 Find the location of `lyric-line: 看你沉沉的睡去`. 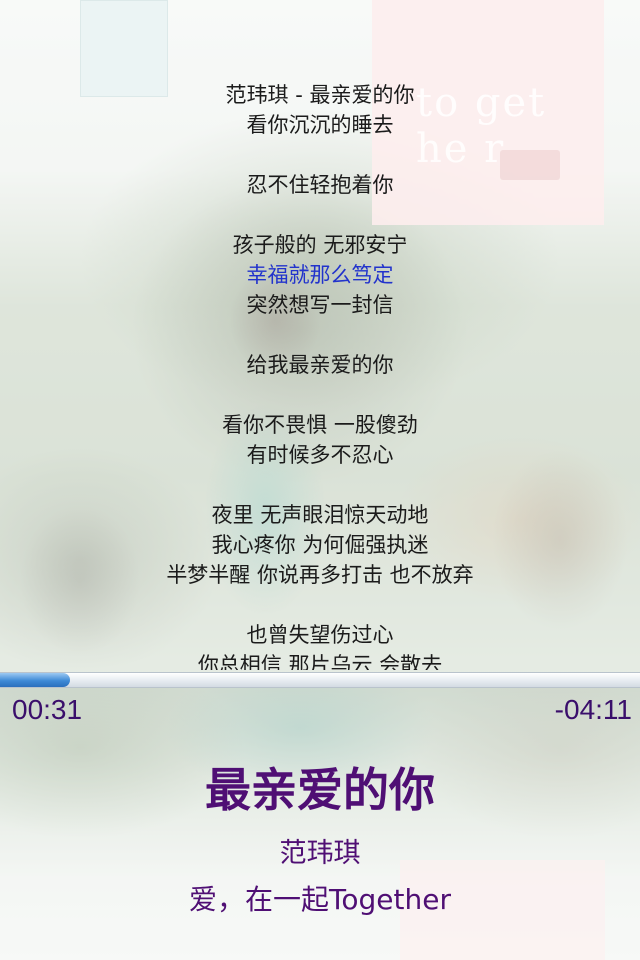

lyric-line: 看你沉沉的睡去 is located at coordinates (320, 125).